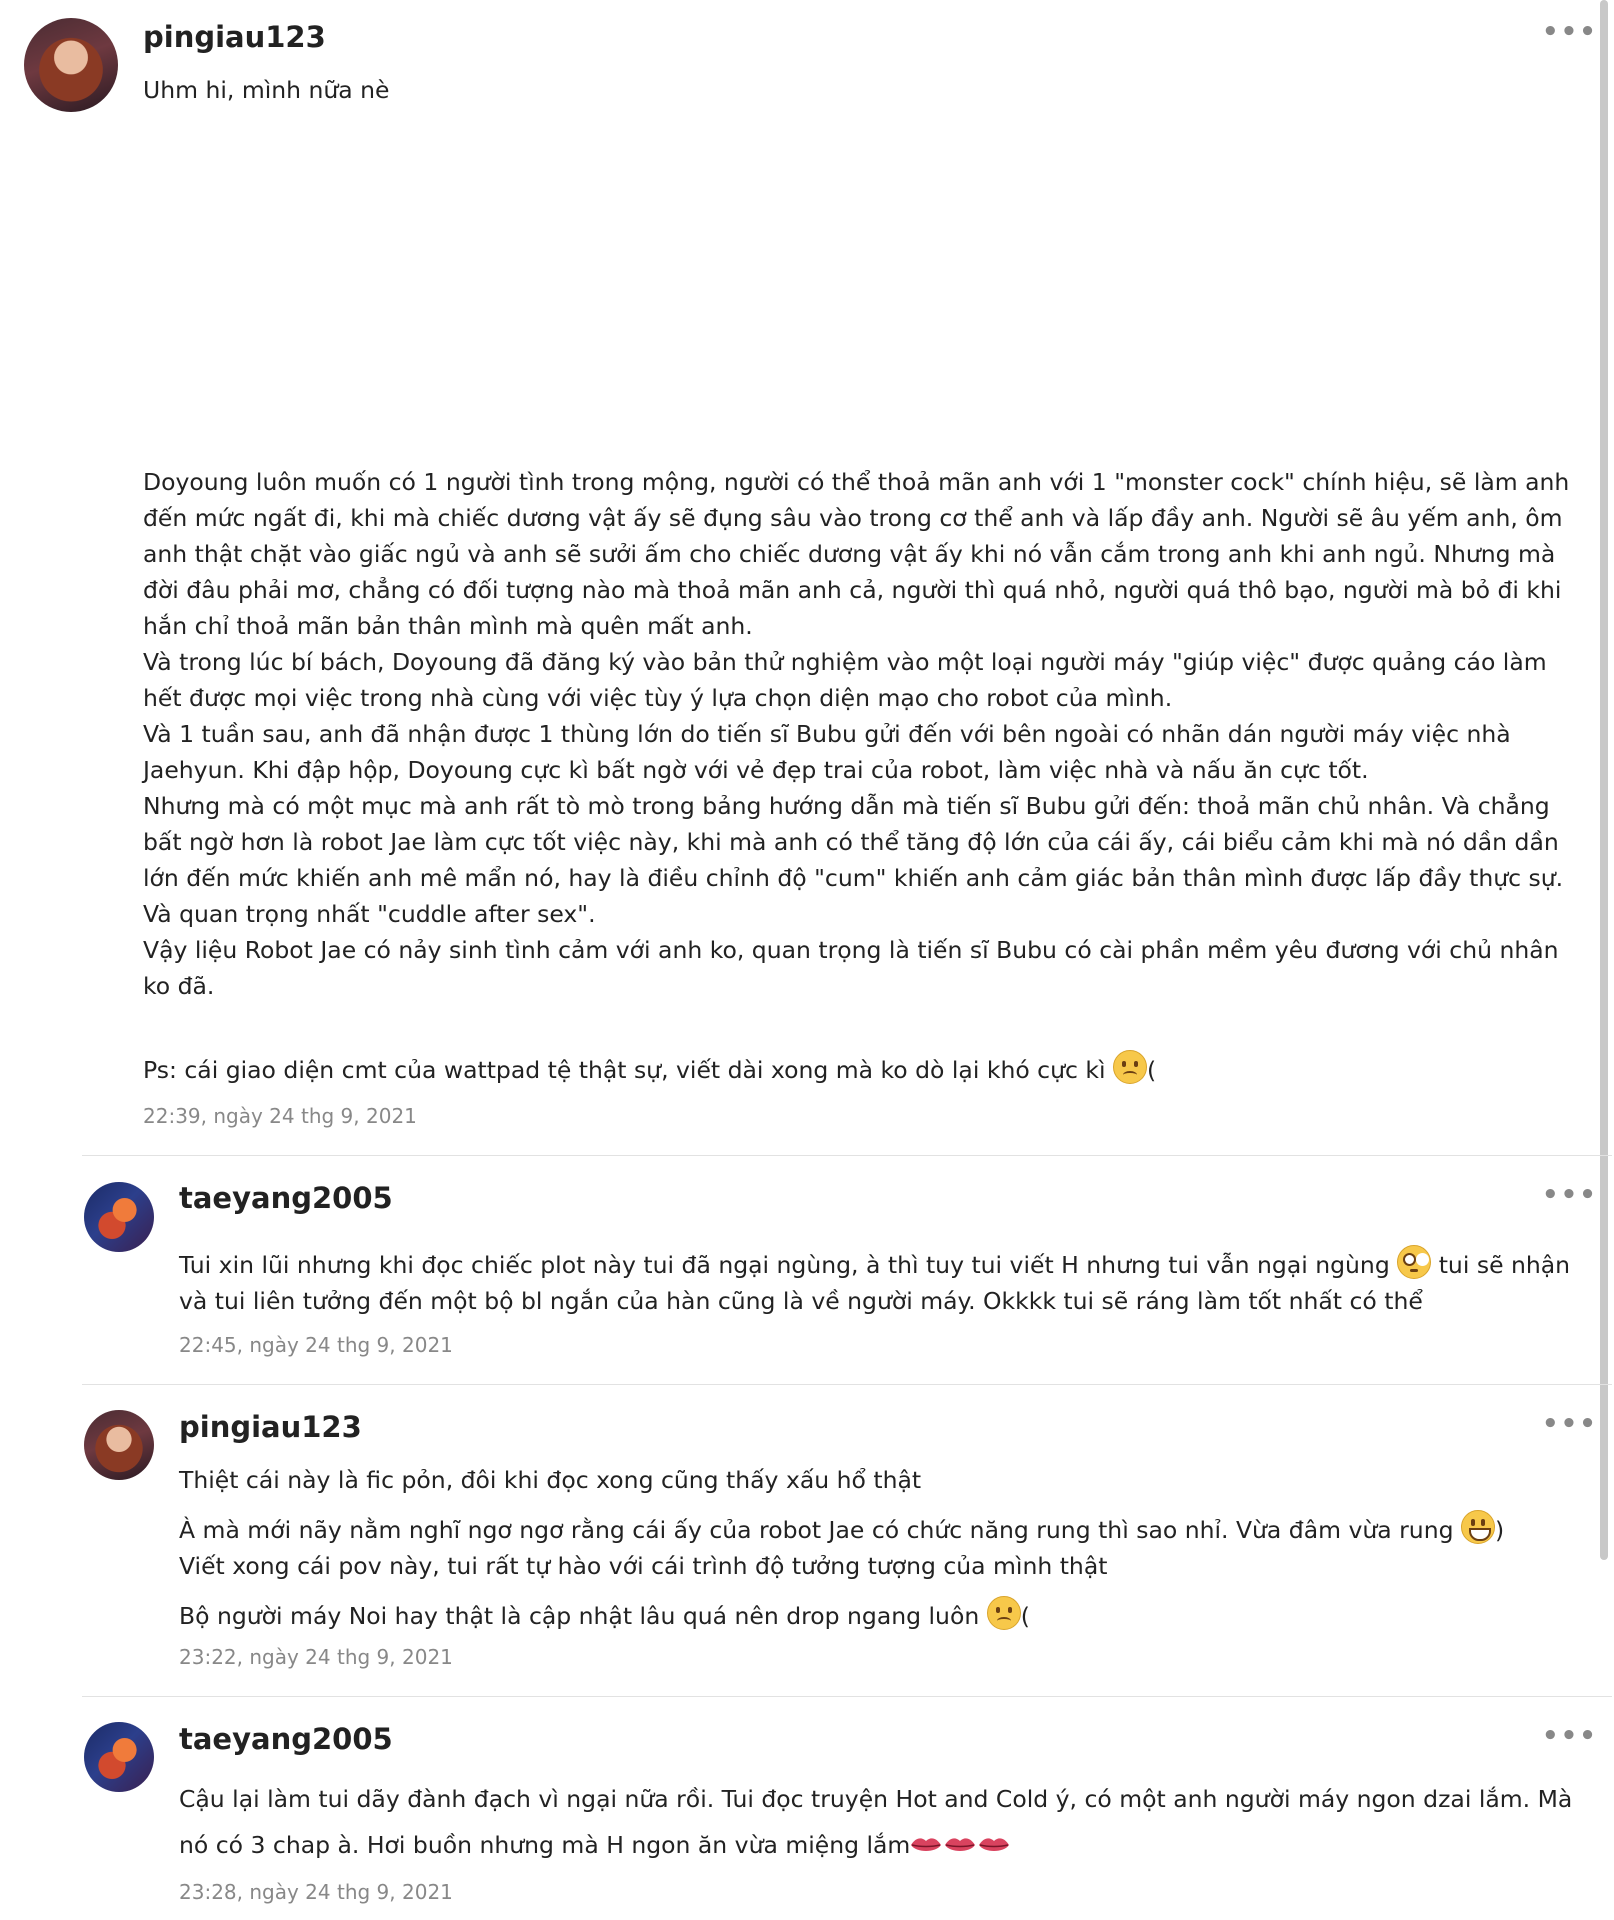 The width and height of the screenshot is (1614, 1920). What do you see at coordinates (266, 90) in the screenshot?
I see `comment-paragraph: Uhm hi, mình nữa nè` at bounding box center [266, 90].